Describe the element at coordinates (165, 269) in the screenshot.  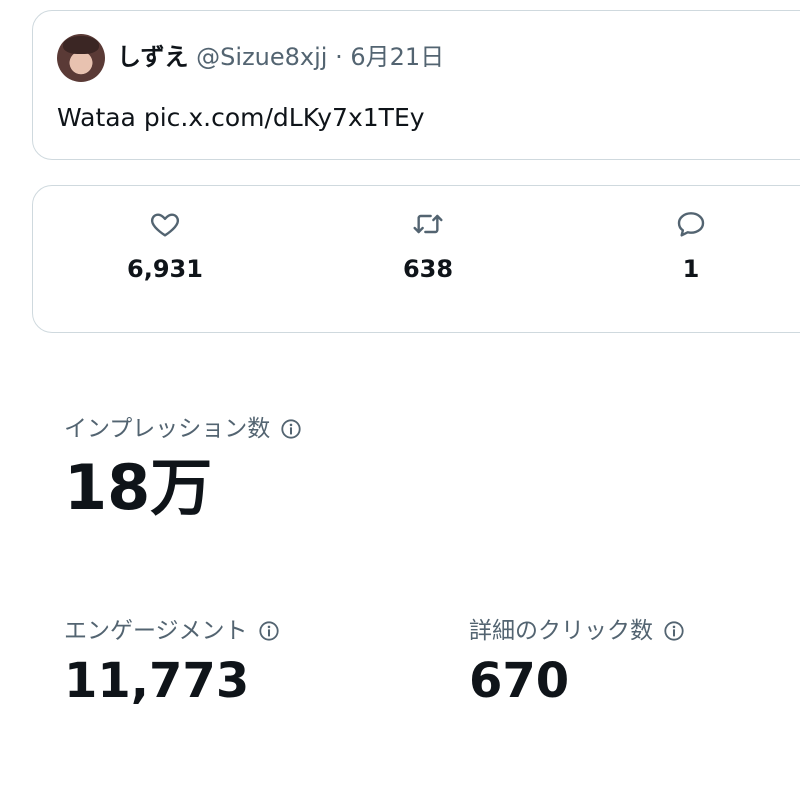
I see `like-count: 6,931` at that location.